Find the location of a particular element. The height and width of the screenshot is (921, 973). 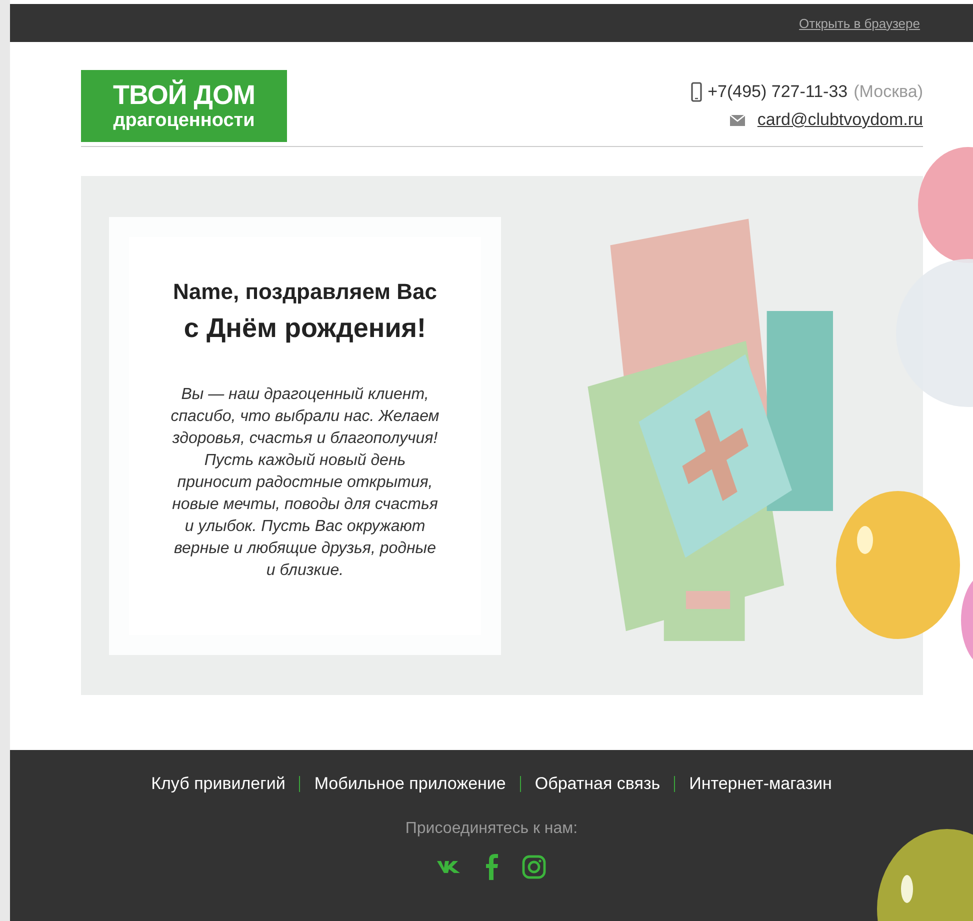

greeting-message: Вы — наш драгоценный клиент, спасибо, что выбрали нас. Желаем здоровья, счастья и благополучия! Пусть каждый новый день приносит радостные открытия, новые мечты, поводы для счастья и улыбок. Пусть Вас окружают верные и любящие друзья, родные и близкие. is located at coordinates (305, 482).